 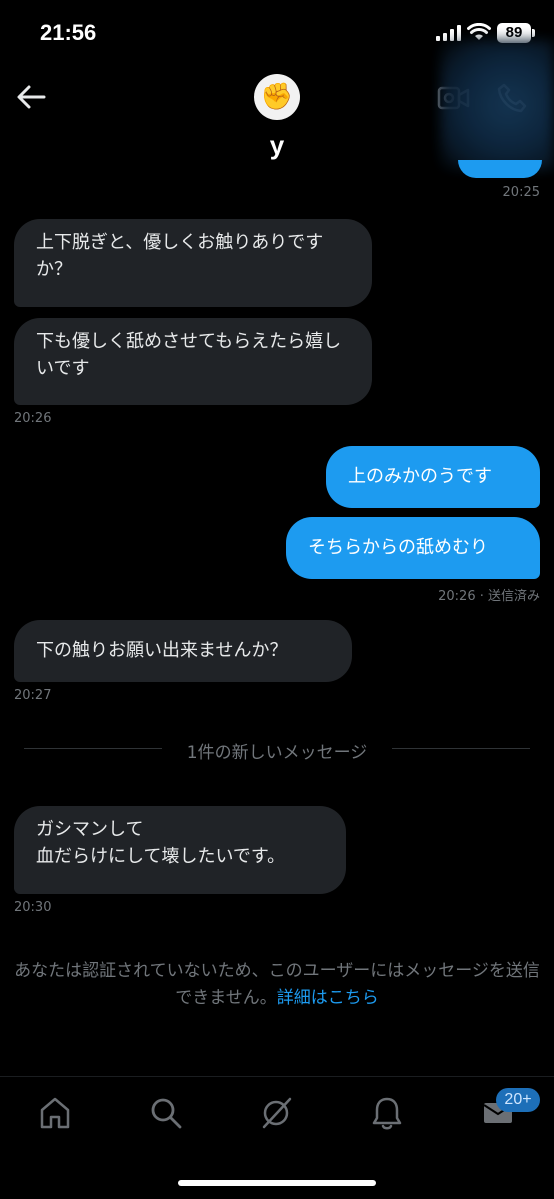 What do you see at coordinates (277, 1183) in the screenshot?
I see `home-indicator` at bounding box center [277, 1183].